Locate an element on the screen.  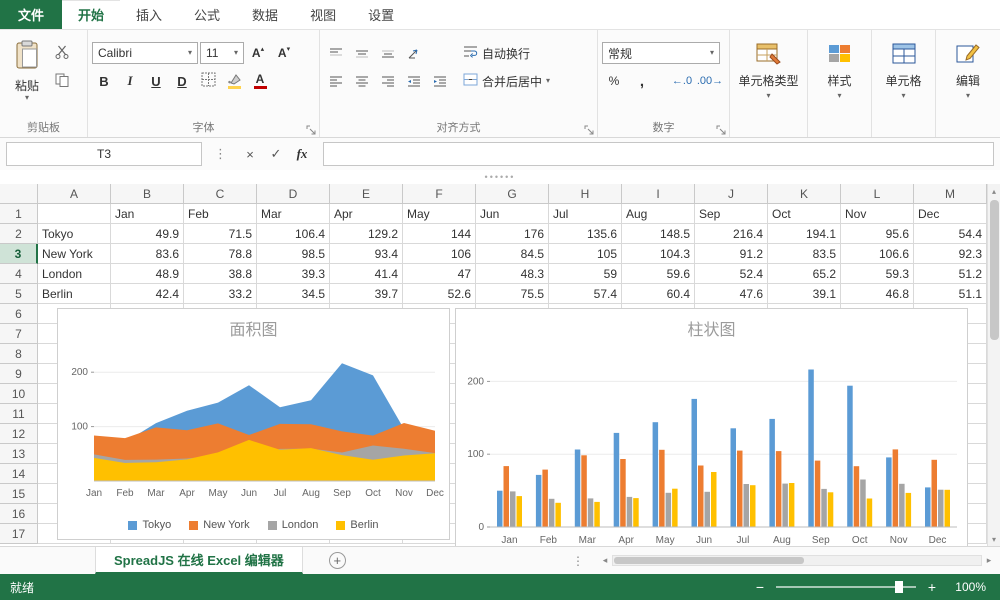
cell-I5: 60.4 is located at coordinates (658, 294).